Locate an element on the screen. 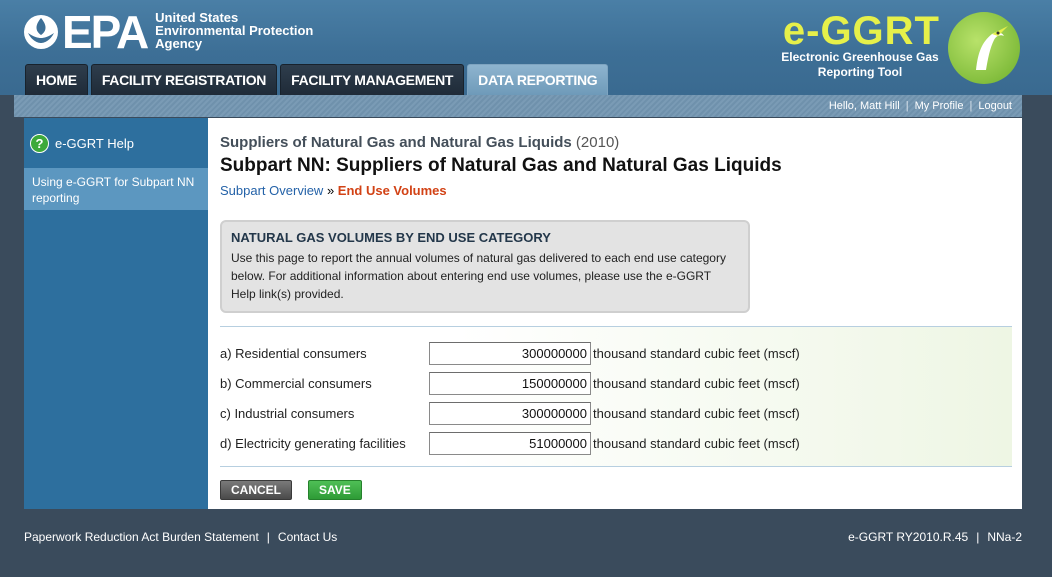  row-label: a) Residential consumers is located at coordinates (293, 353).